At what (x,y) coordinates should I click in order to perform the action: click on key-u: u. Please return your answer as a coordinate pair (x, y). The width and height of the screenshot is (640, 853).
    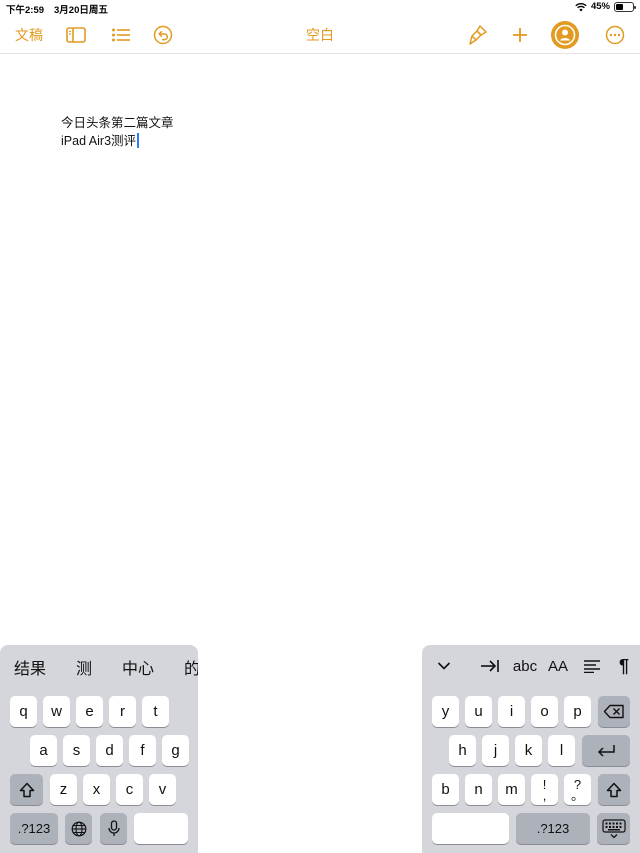
    Looking at the image, I should click on (478, 711).